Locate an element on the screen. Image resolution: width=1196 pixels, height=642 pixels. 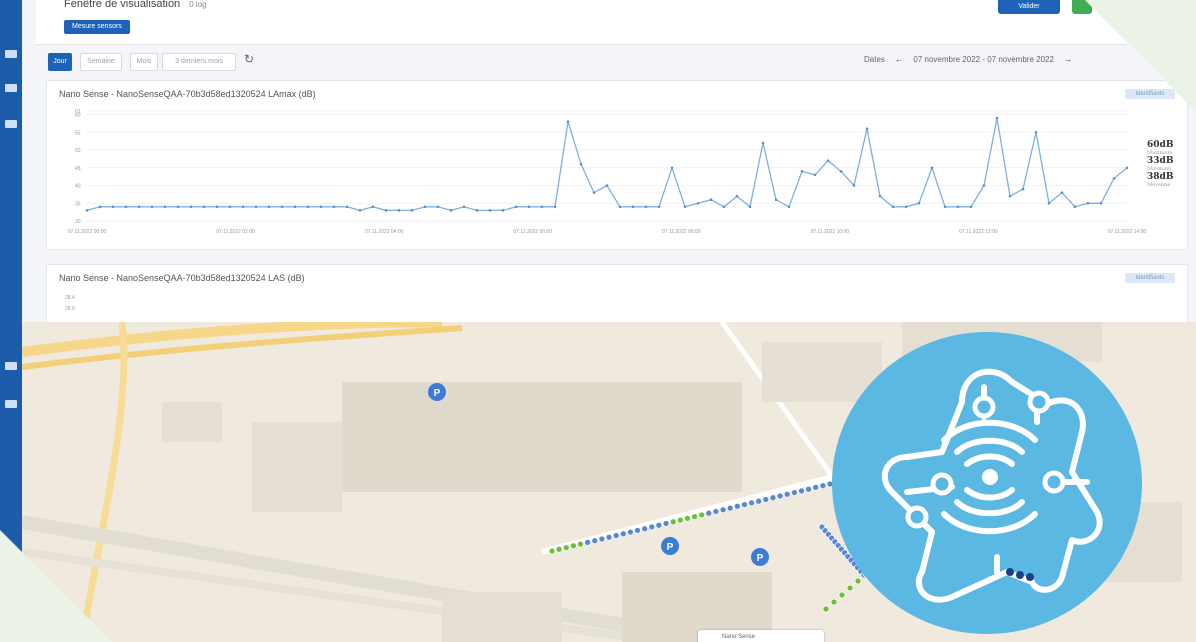
next-date-icon: → is located at coordinates (1068, 59).